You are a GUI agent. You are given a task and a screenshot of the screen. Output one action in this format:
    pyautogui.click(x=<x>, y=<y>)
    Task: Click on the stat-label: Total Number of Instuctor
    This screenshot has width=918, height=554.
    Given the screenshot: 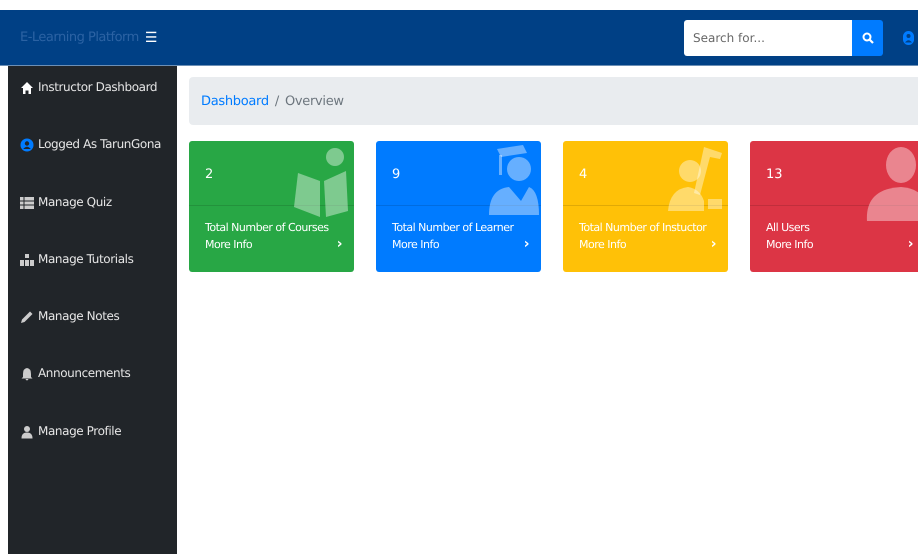 What is the action you would take?
    pyautogui.click(x=643, y=227)
    